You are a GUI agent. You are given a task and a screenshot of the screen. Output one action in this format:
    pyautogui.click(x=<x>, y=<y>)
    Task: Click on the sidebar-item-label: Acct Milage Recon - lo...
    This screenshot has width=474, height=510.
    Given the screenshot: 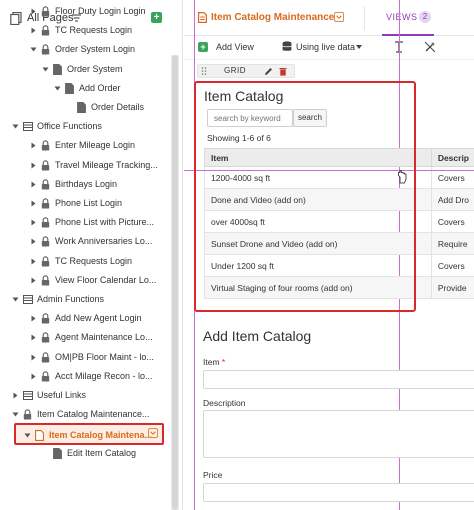 What is the action you would take?
    pyautogui.click(x=104, y=375)
    